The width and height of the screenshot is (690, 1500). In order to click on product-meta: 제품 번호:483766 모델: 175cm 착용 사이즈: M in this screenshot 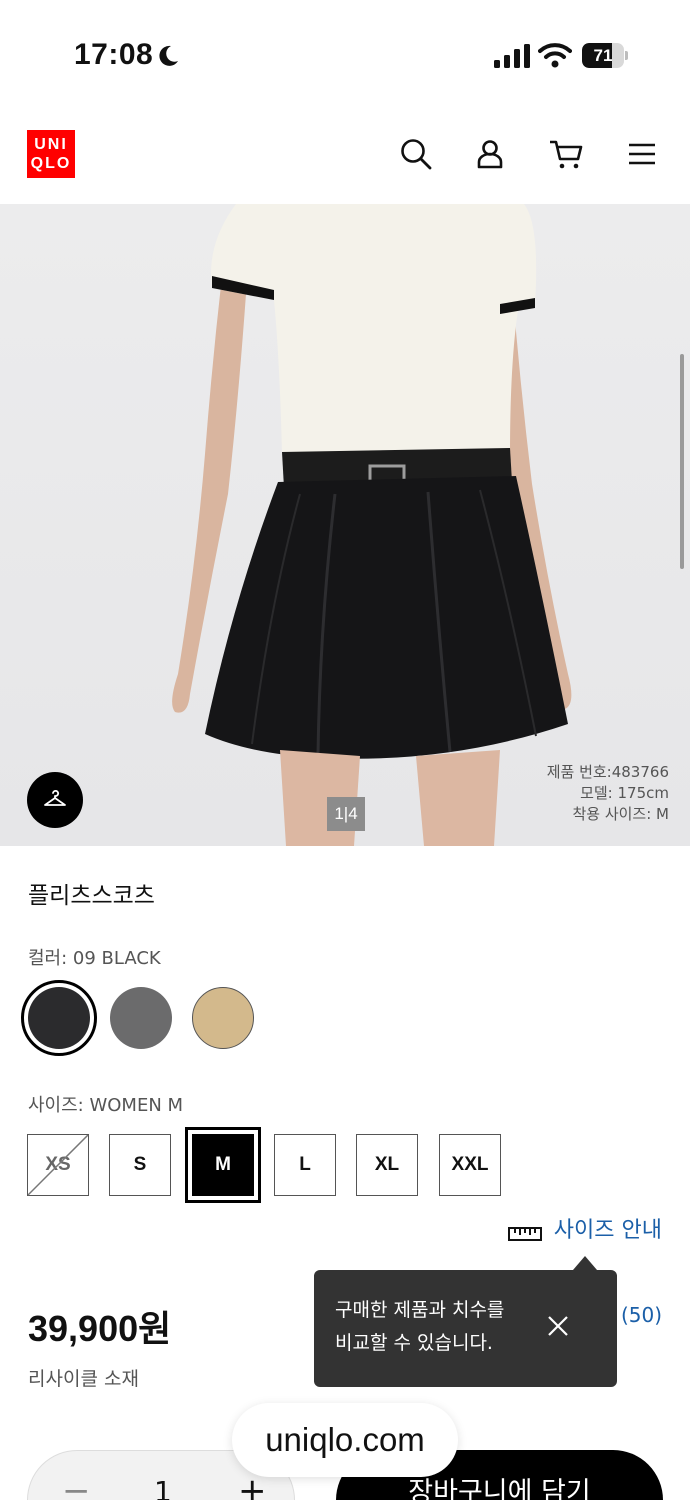, I will do `click(608, 793)`.